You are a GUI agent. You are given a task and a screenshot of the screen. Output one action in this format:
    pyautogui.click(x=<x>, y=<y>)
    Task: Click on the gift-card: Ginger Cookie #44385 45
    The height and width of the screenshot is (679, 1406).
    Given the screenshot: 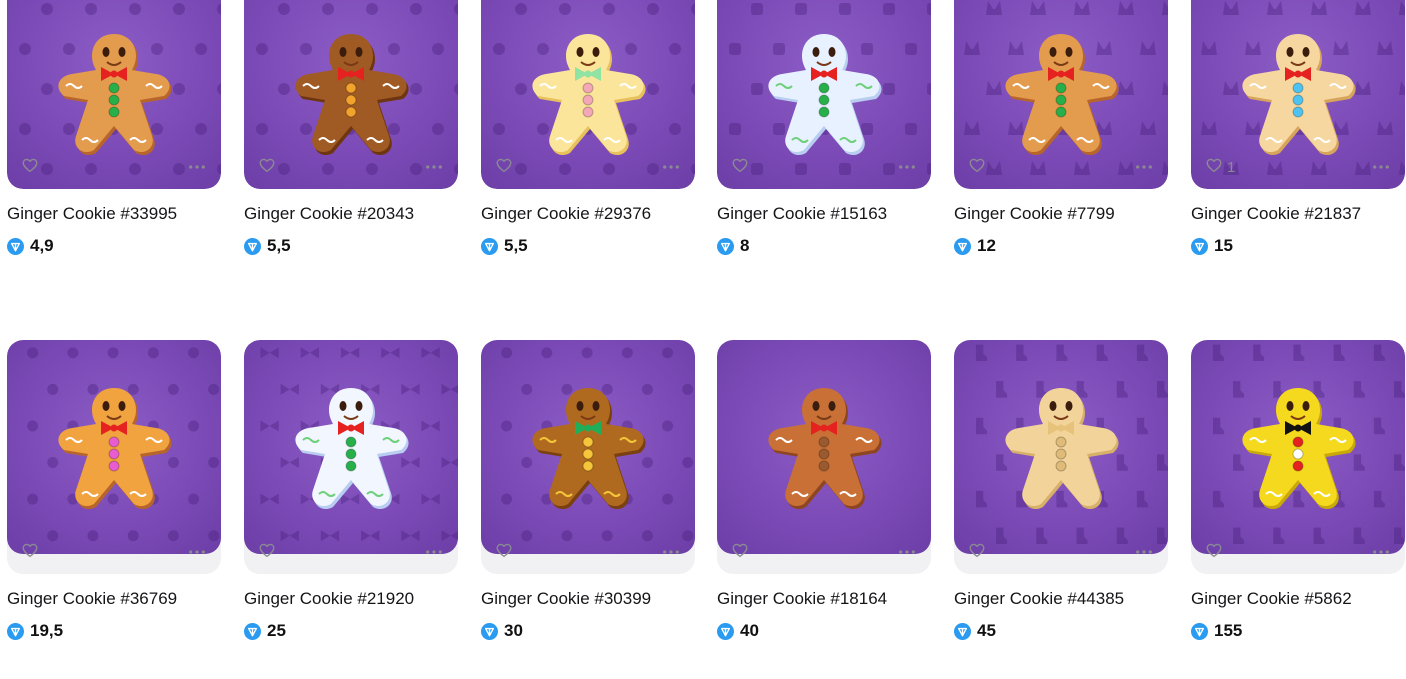 What is the action you would take?
    pyautogui.click(x=1061, y=490)
    